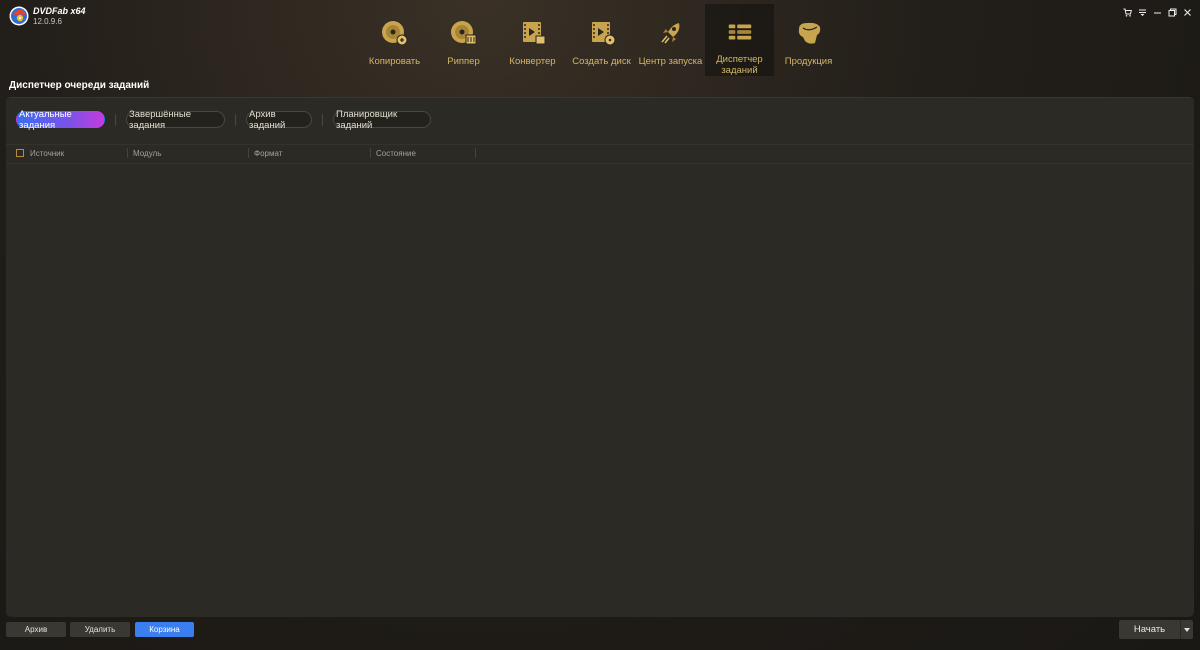  I want to click on main-nav: Копировать Риппер Конвертер Создать диск, so click(601, 40).